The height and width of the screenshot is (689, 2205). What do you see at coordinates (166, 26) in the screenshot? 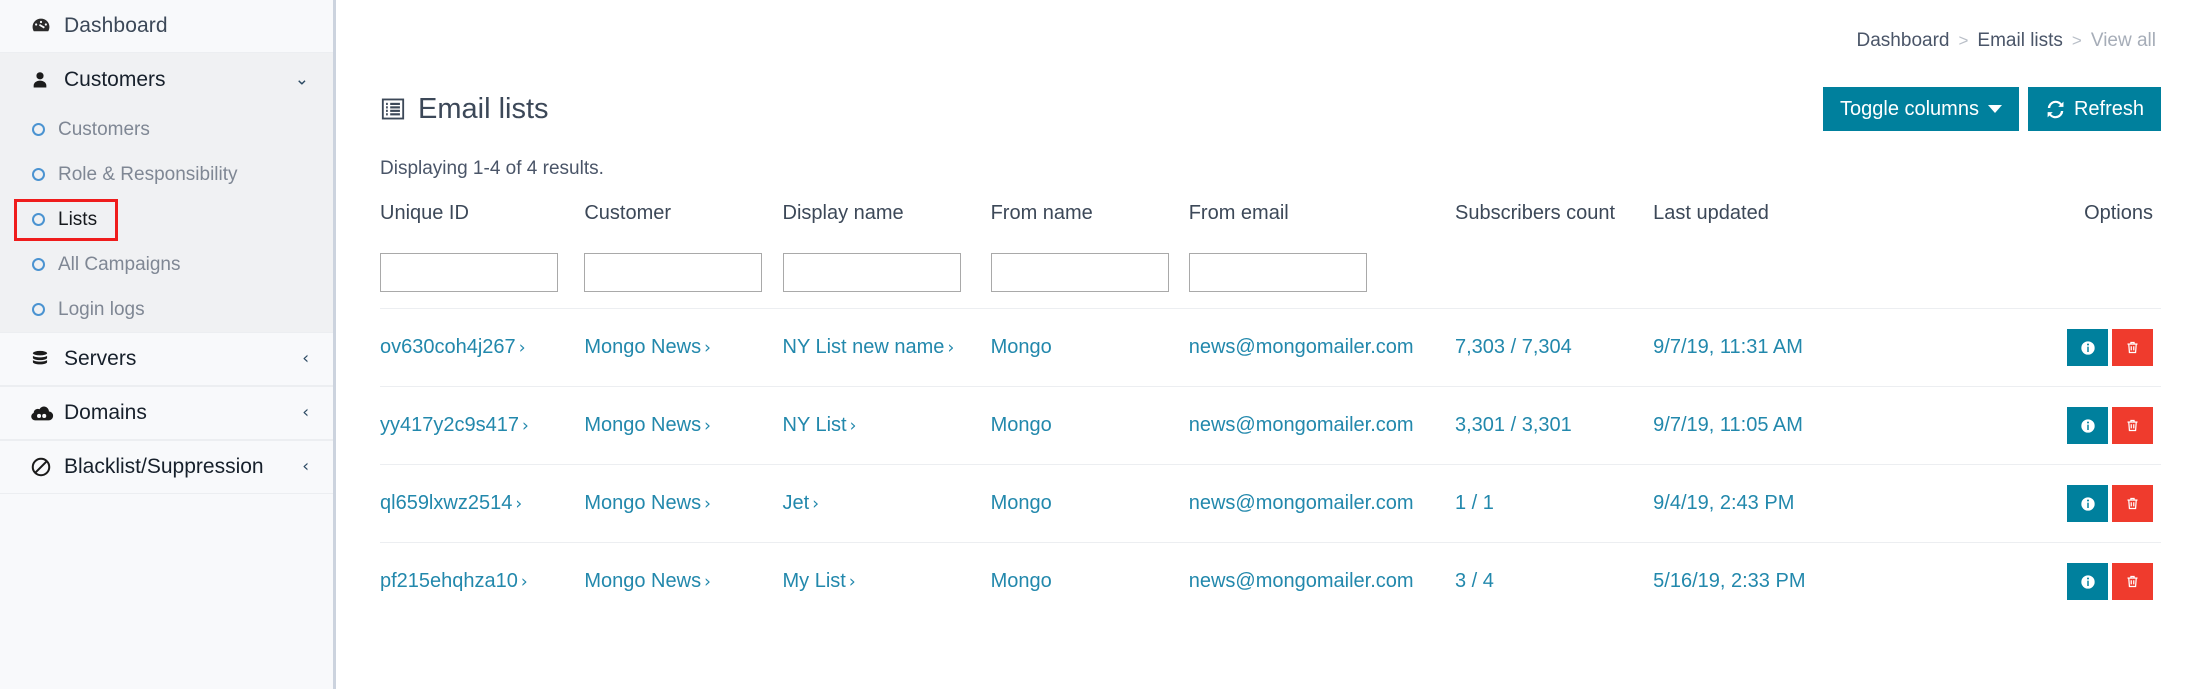
I see `sidebar-item-dashboard: Dashboard` at bounding box center [166, 26].